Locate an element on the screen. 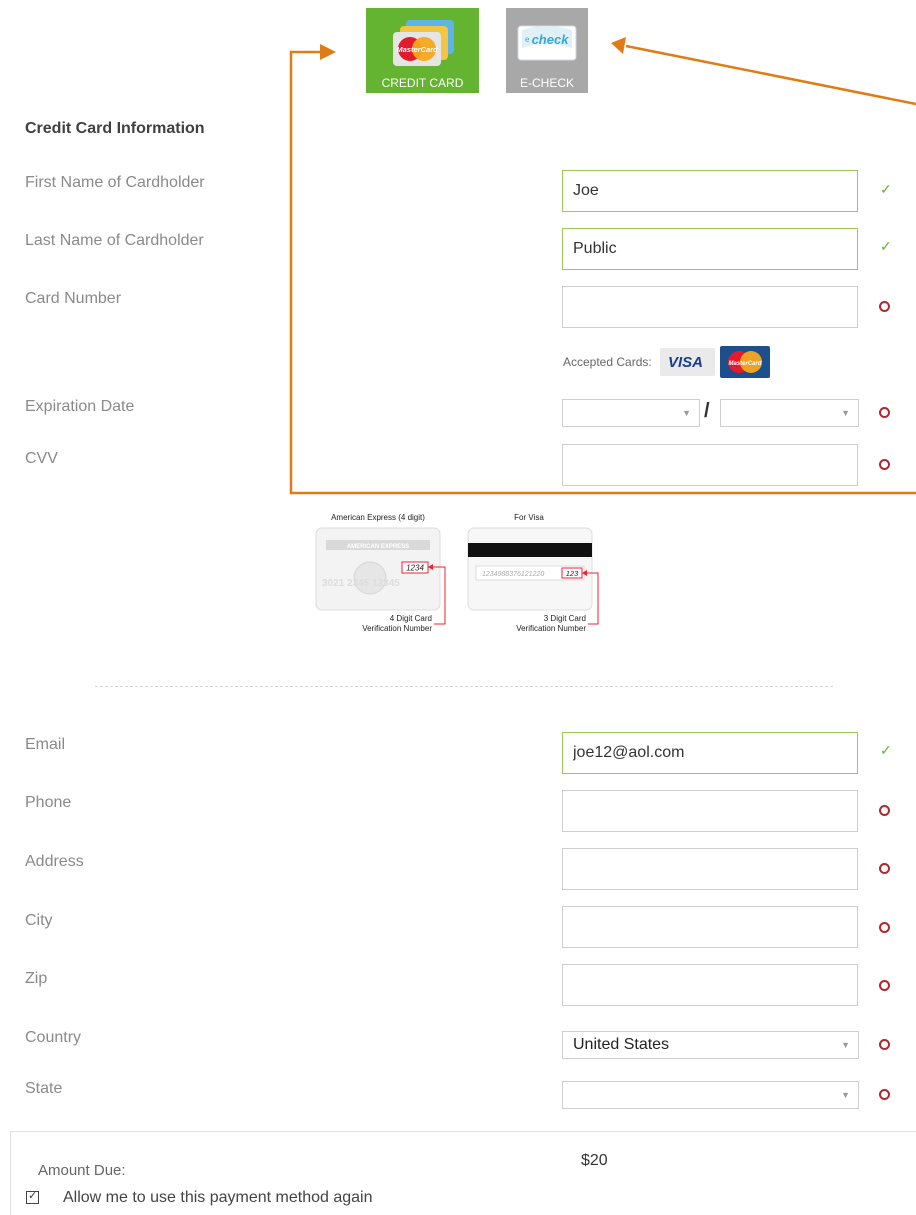 This screenshot has width=916, height=1215. country-select: United States ▼ is located at coordinates (710, 1045).